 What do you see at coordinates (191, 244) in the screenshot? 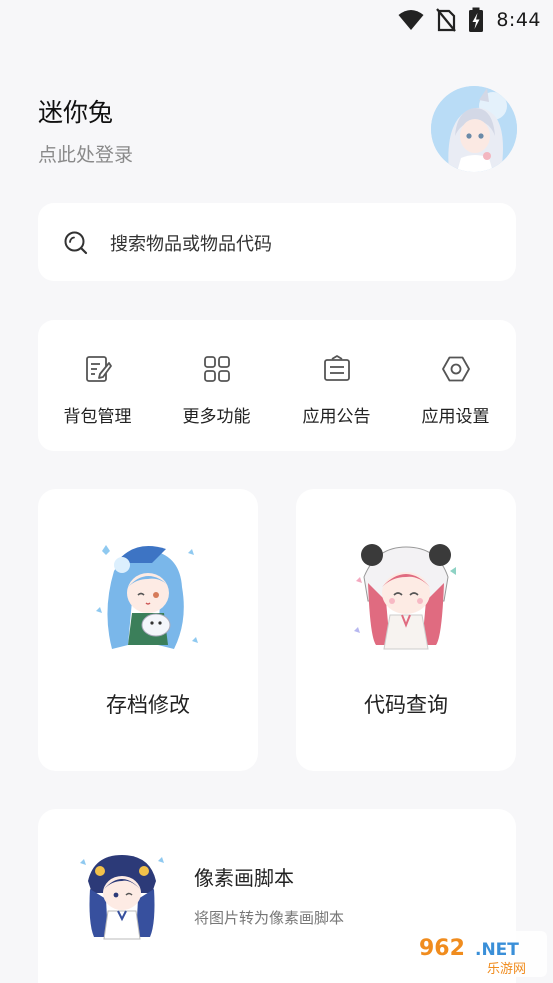
I see `search-placeholder: 搜索物品或物品代码` at bounding box center [191, 244].